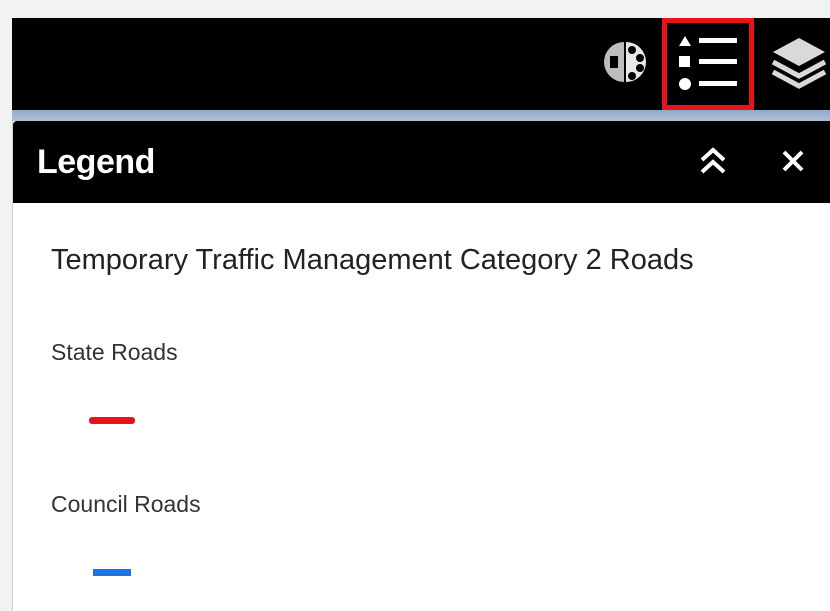 Image resolution: width=830 pixels, height=611 pixels. I want to click on legend-item-label: Council Roads, so click(126, 504).